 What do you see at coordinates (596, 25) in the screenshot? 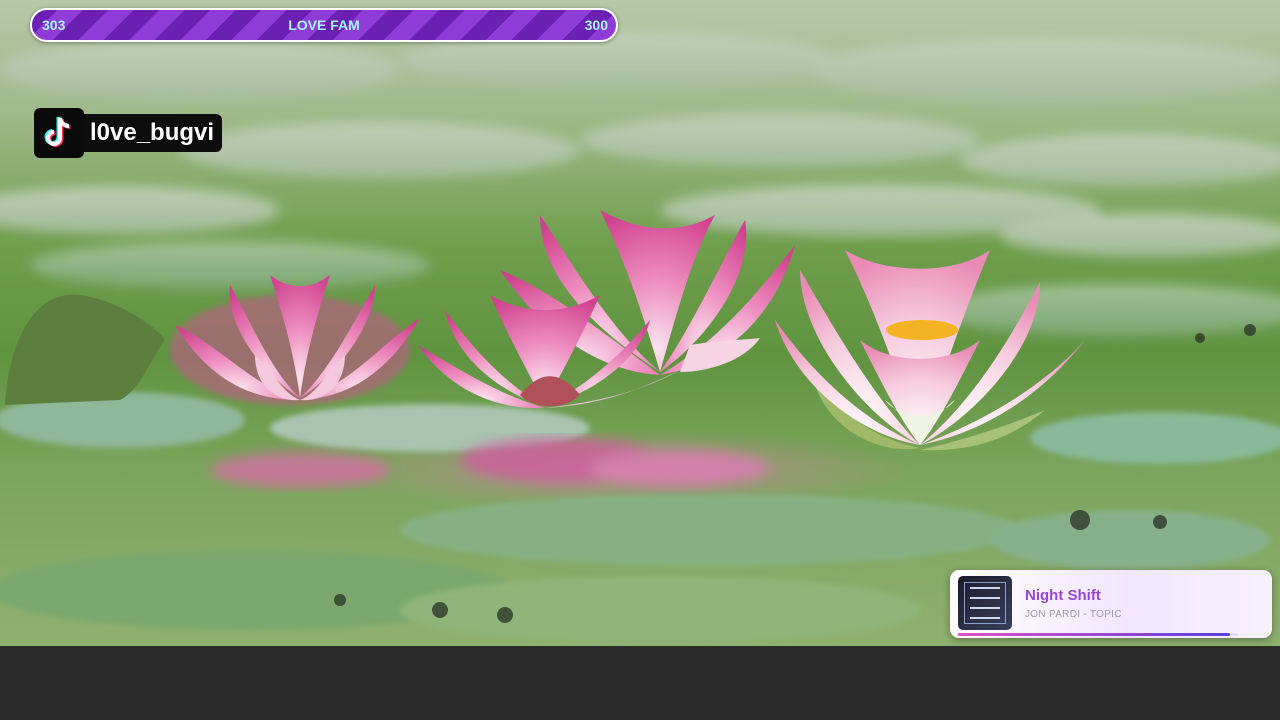
I see `goal-right-count: 300` at bounding box center [596, 25].